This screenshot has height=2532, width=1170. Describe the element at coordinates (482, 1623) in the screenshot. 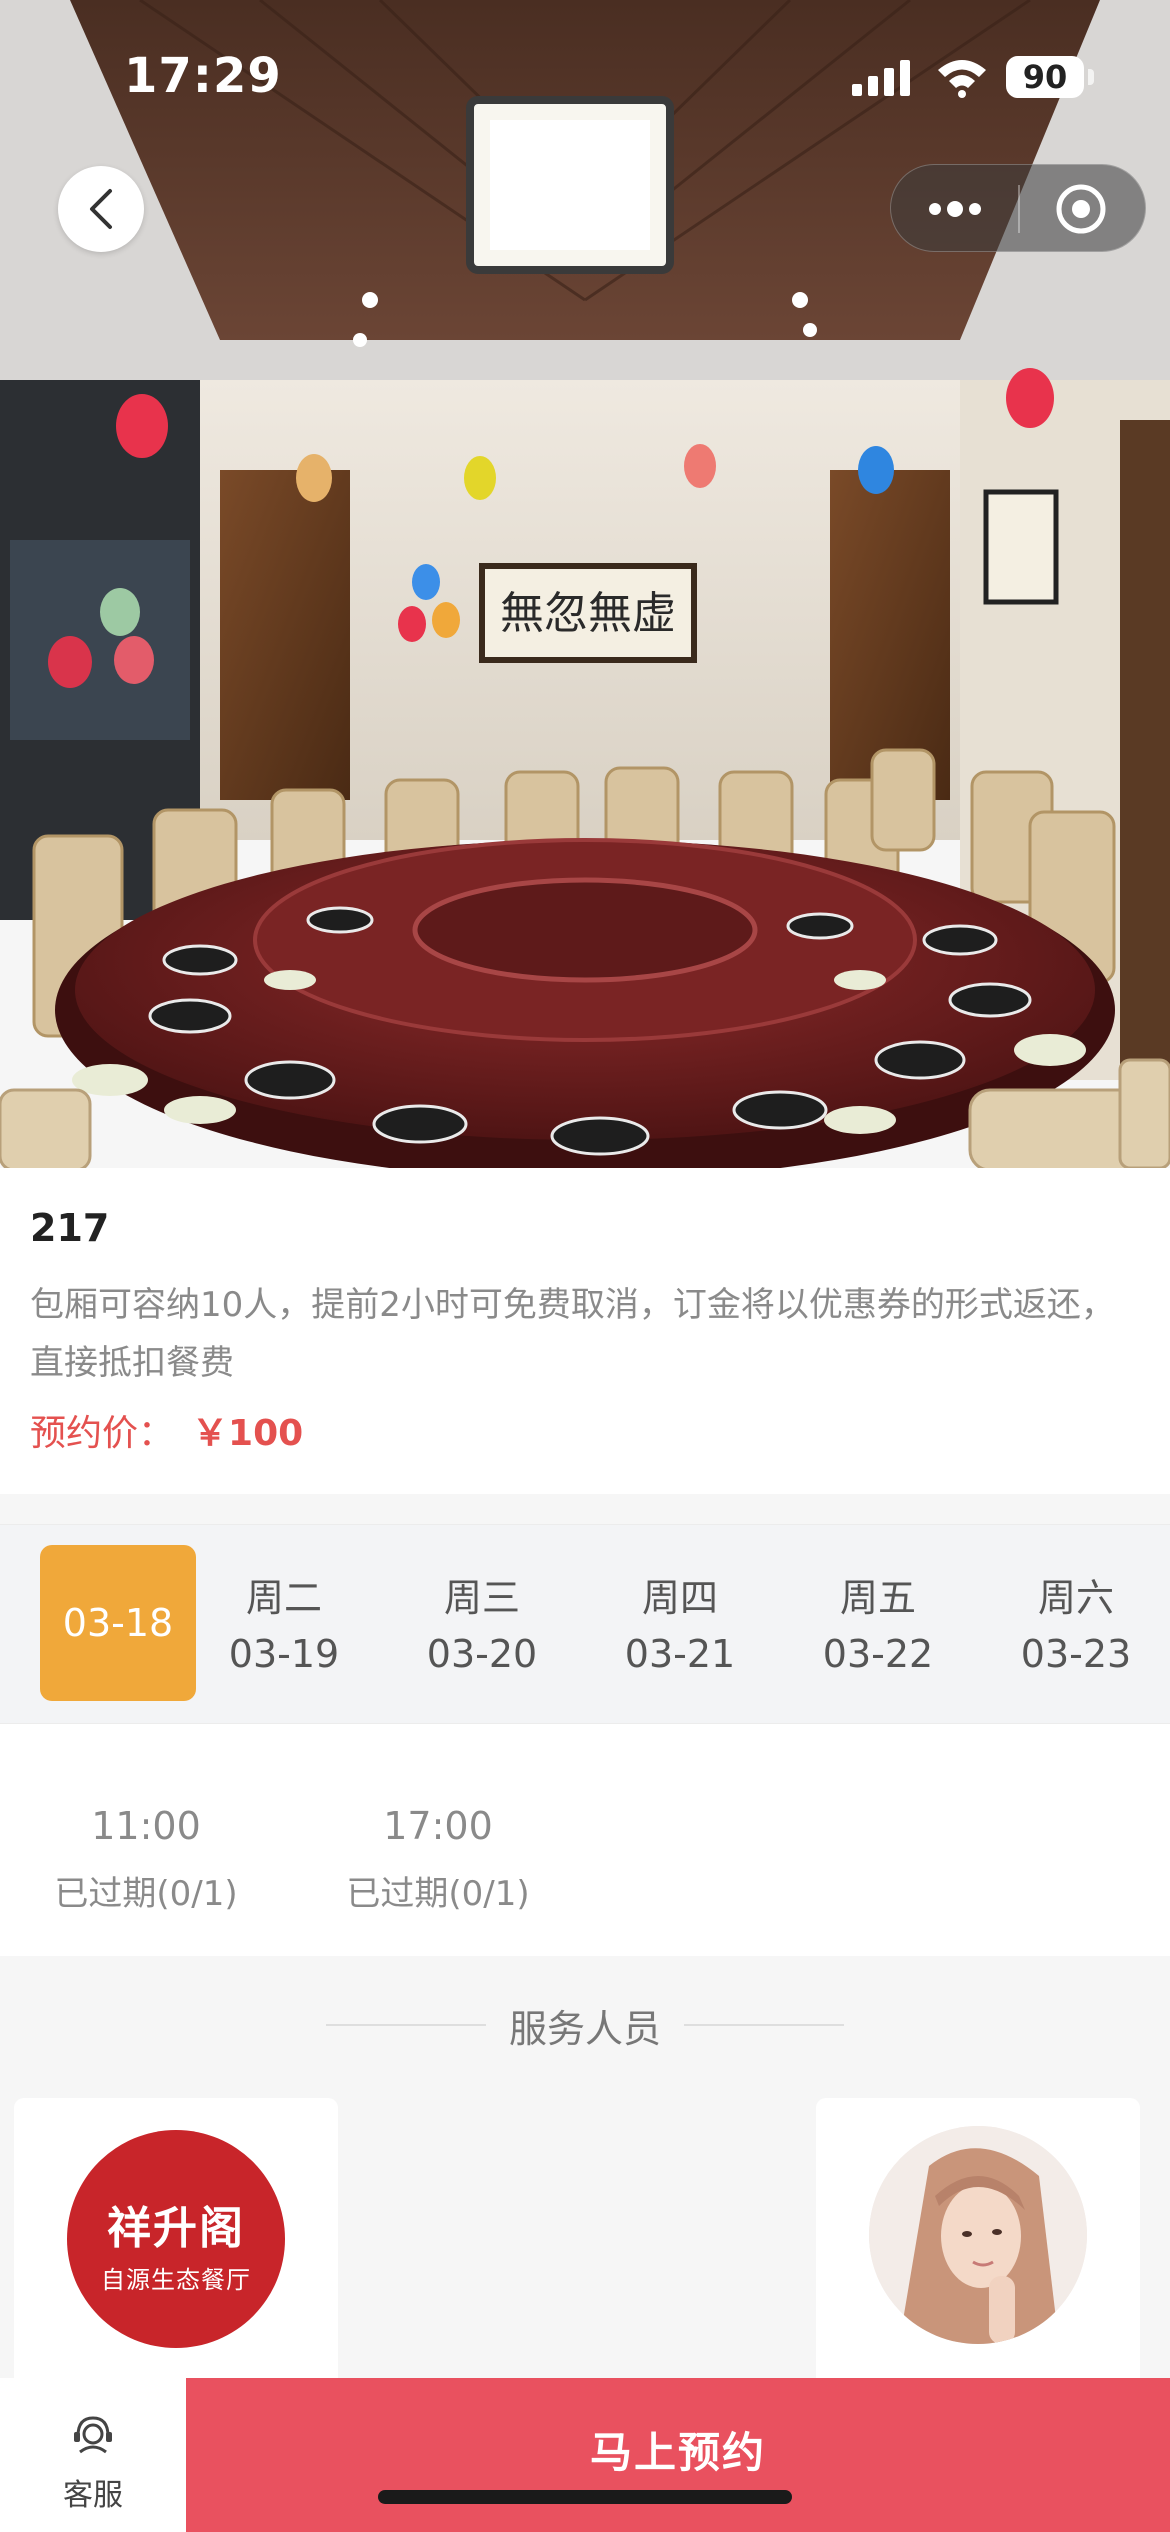

I see `date-item: 周三 03-20` at that location.